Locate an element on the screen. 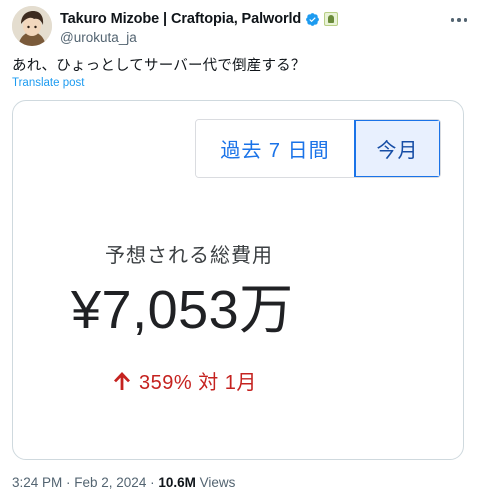 This screenshot has width=483, height=499. tab-last-7-days: 過去 7 日間 is located at coordinates (275, 148).